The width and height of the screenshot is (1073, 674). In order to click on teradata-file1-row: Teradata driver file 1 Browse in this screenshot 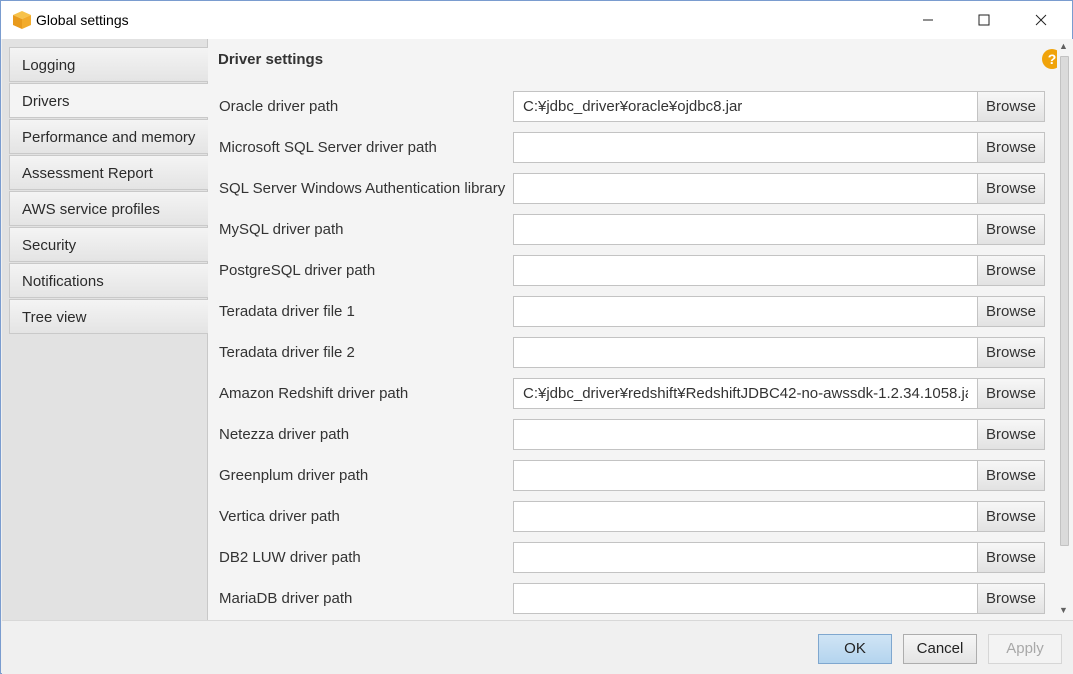, I will do `click(628, 311)`.